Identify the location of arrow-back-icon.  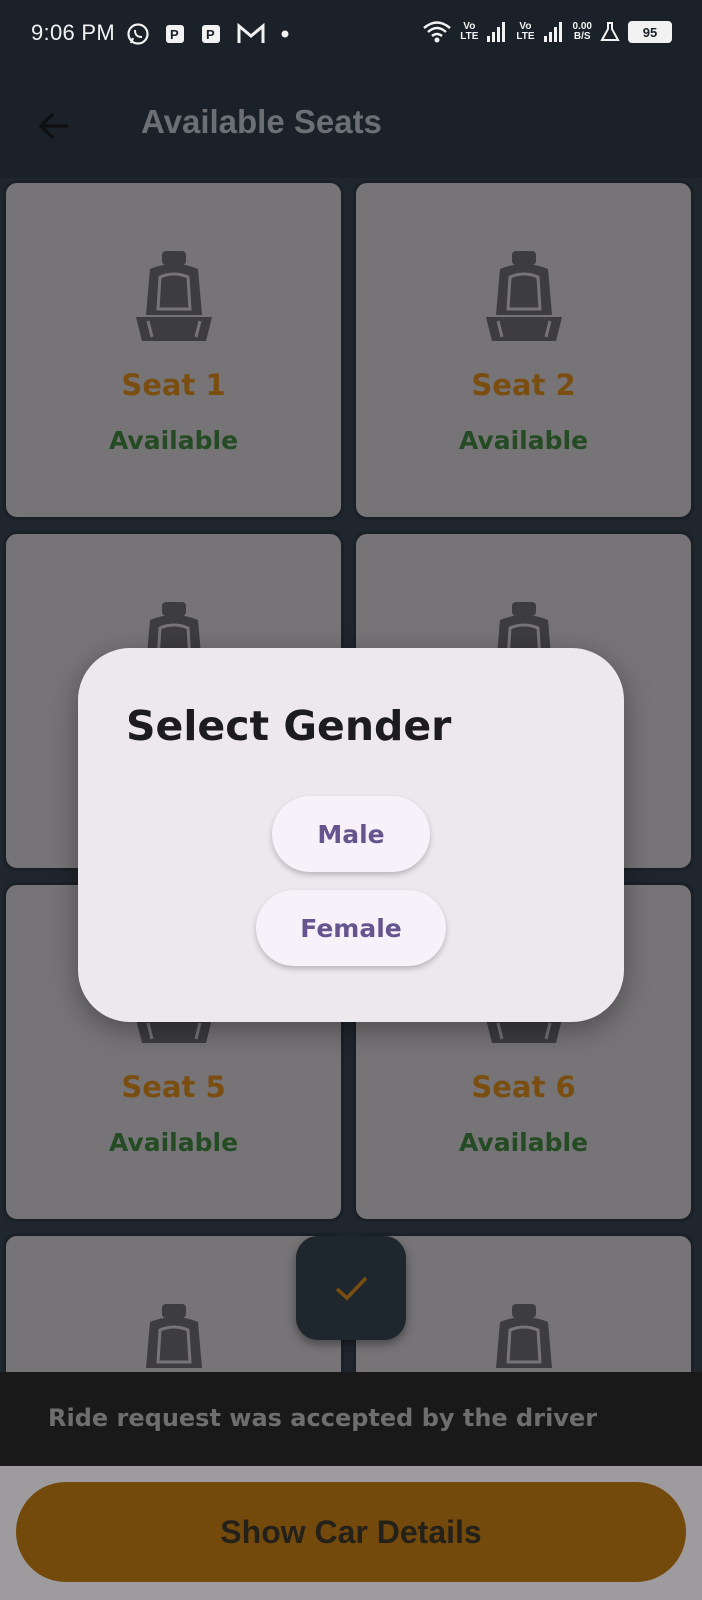
(53, 126).